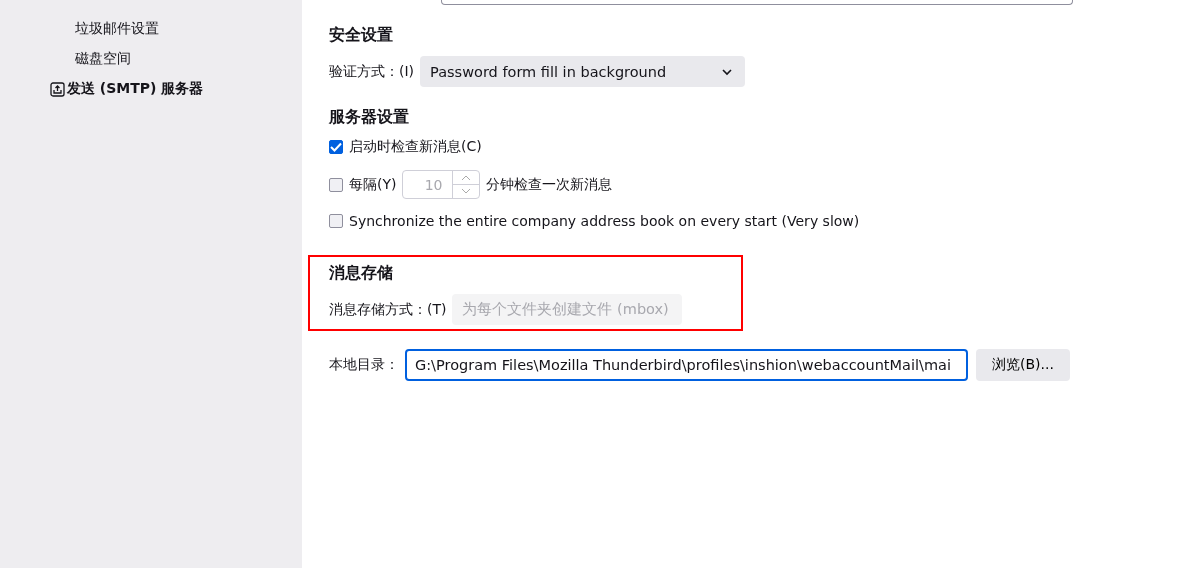  I want to click on checkbox-label: Synchronize the entire company address book on every start (Very slow), so click(604, 221).